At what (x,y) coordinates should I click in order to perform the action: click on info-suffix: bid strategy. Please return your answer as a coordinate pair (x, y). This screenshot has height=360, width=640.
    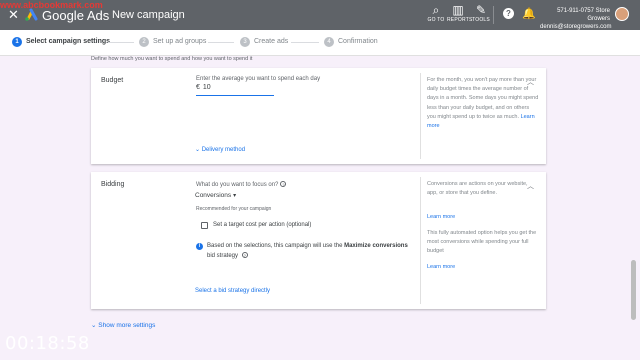
    Looking at the image, I should click on (223, 256).